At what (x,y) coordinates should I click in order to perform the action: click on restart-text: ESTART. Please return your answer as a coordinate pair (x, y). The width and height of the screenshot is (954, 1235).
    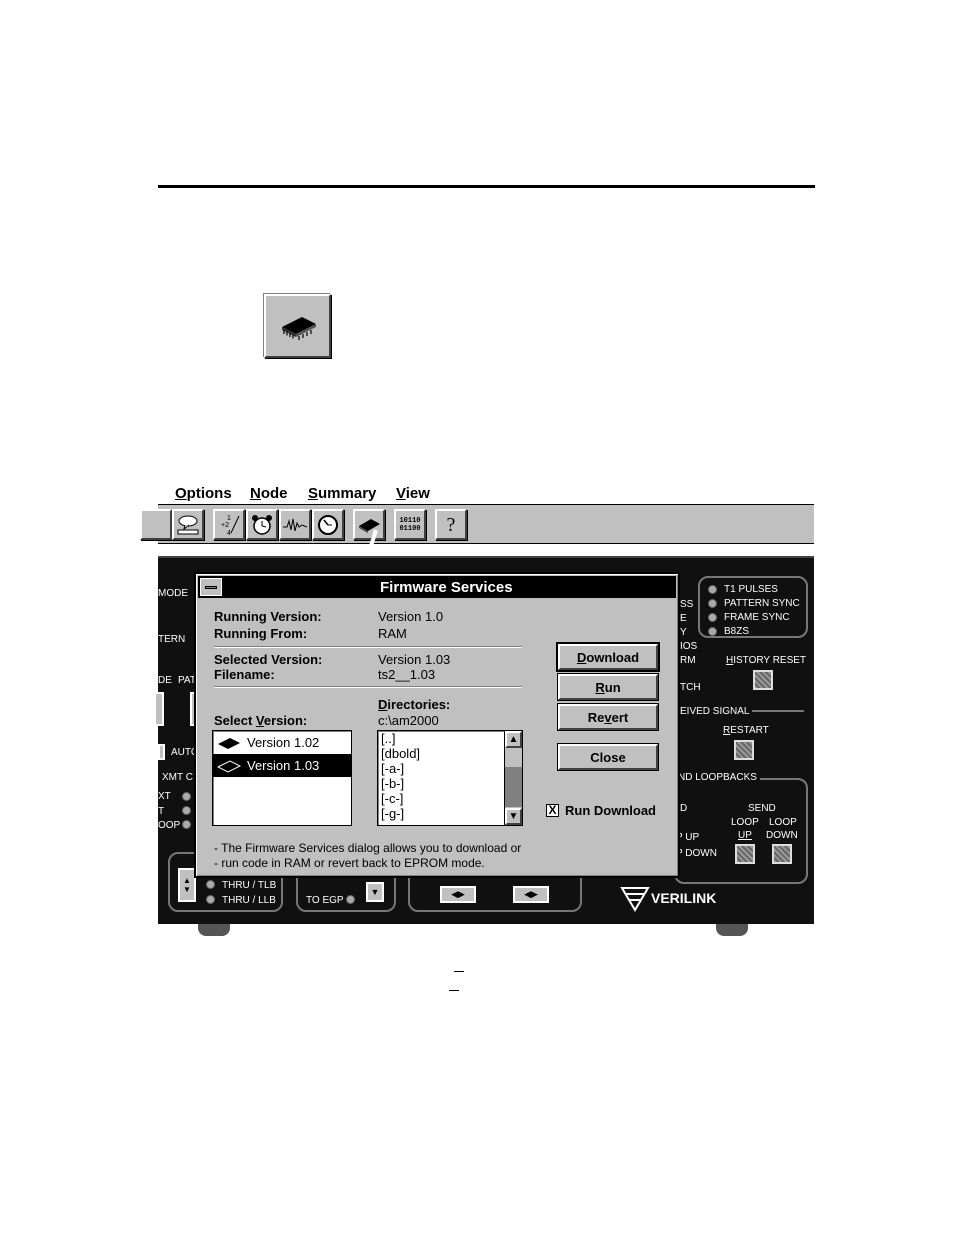
    Looking at the image, I should click on (749, 730).